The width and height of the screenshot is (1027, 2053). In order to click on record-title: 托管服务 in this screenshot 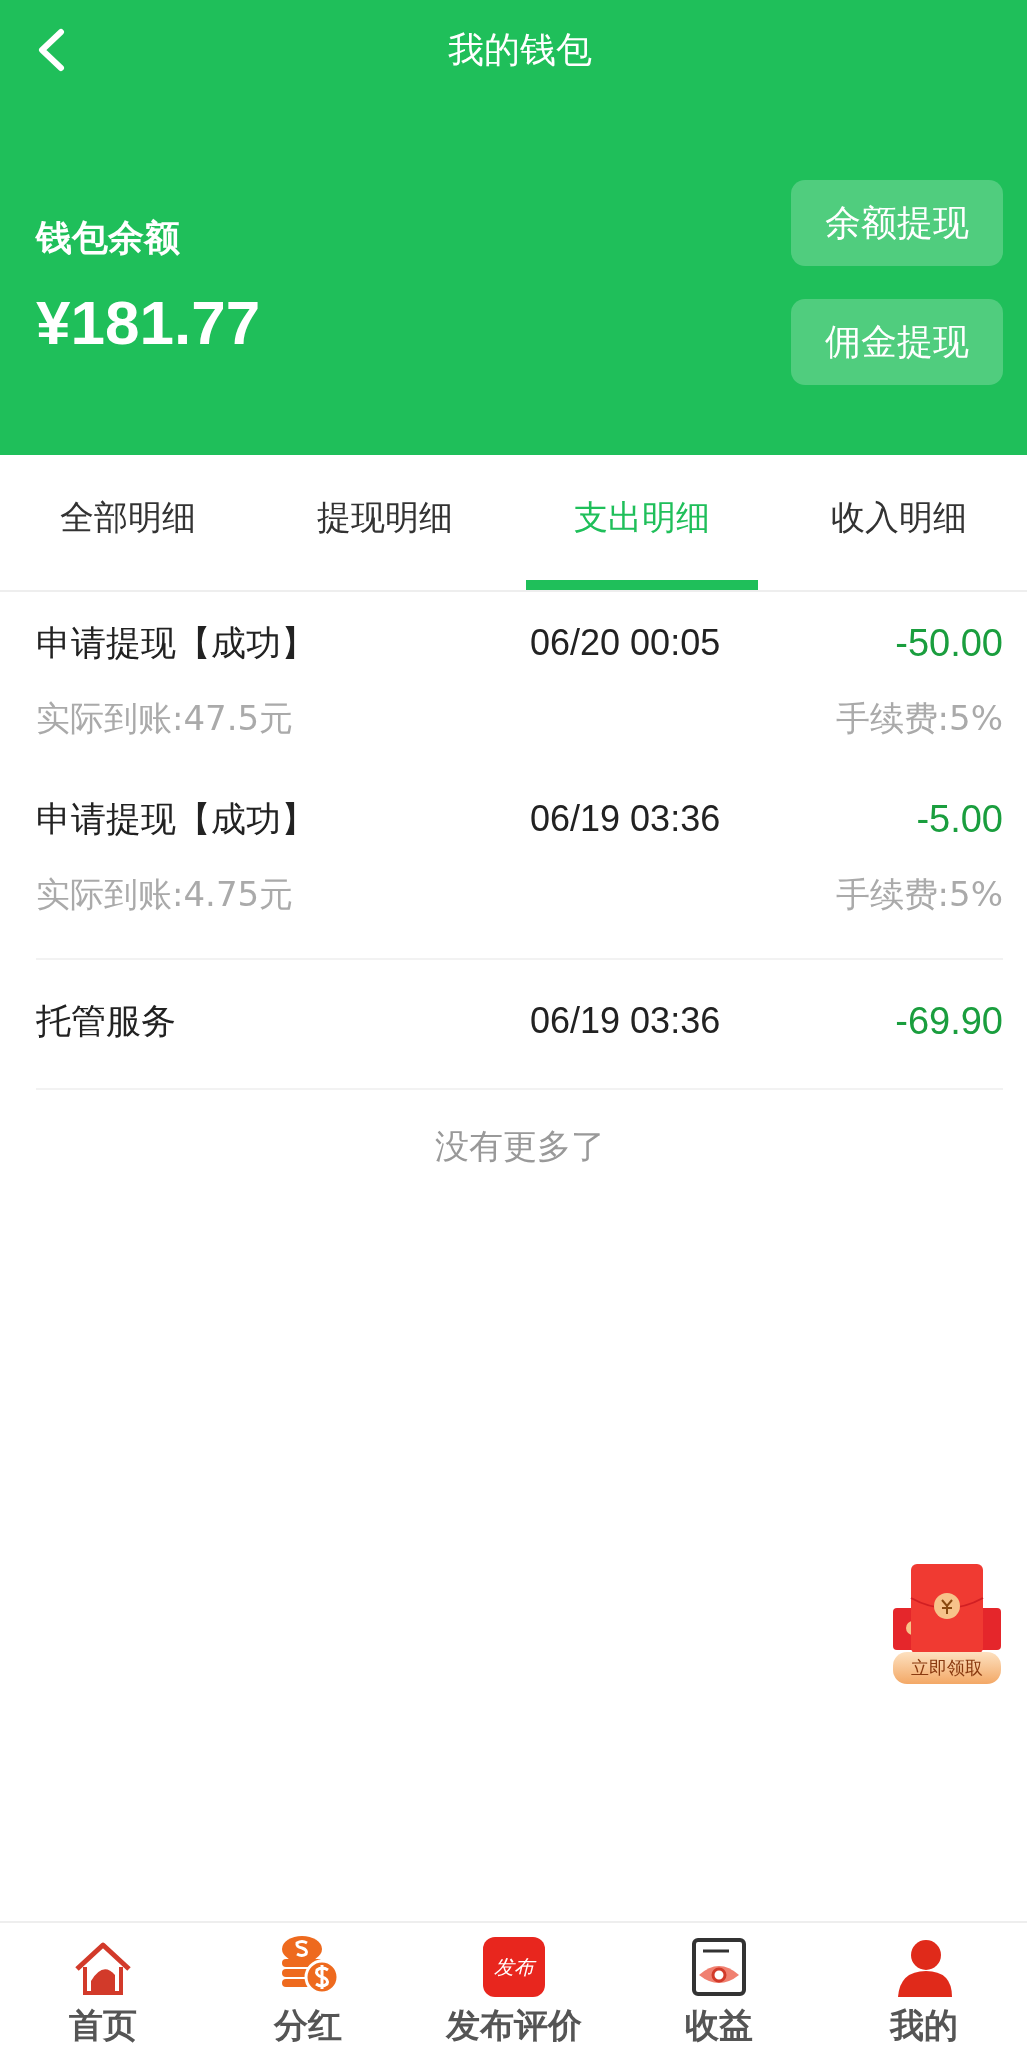, I will do `click(106, 1021)`.